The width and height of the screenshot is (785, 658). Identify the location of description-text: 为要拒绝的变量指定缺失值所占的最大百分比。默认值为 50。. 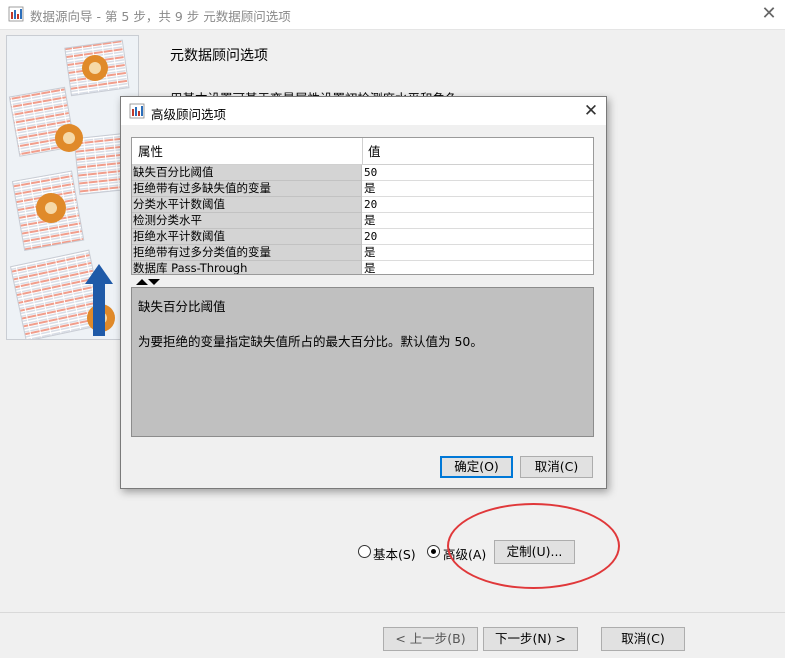
(310, 341).